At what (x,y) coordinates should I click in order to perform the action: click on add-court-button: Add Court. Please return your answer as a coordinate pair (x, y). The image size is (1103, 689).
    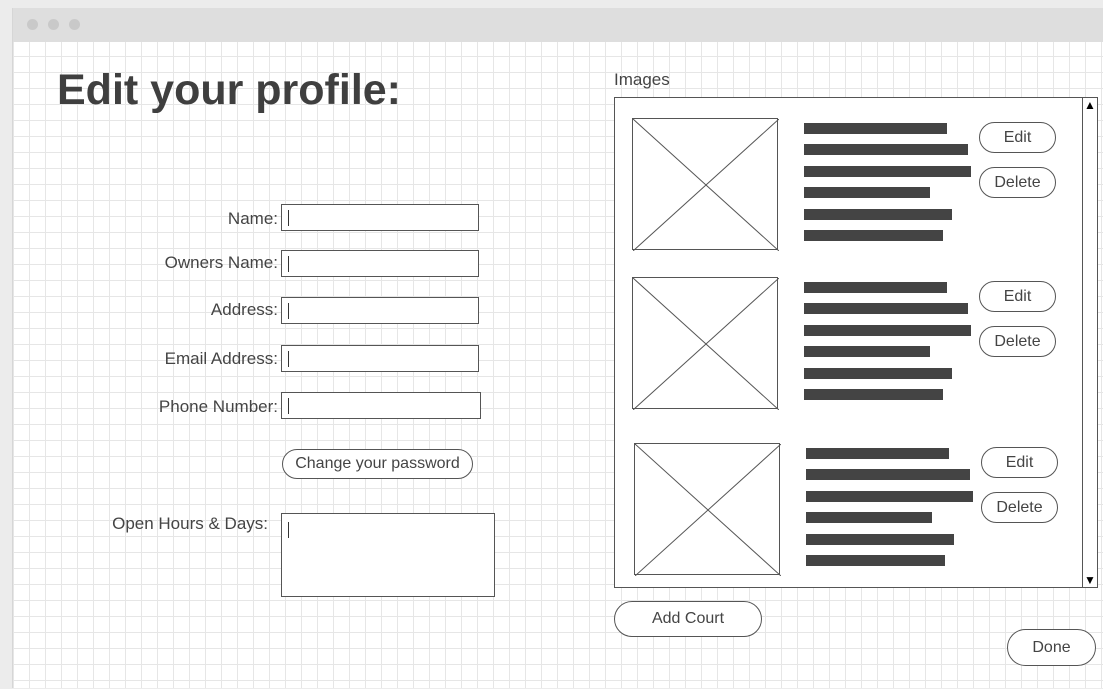
    Looking at the image, I should click on (688, 619).